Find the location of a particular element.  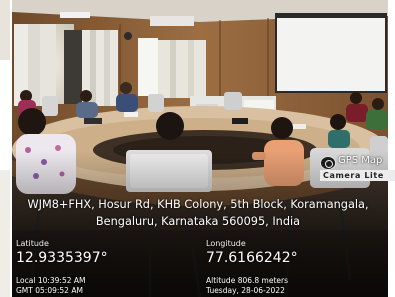

brand-subtitle: Camera Lite is located at coordinates (353, 175).